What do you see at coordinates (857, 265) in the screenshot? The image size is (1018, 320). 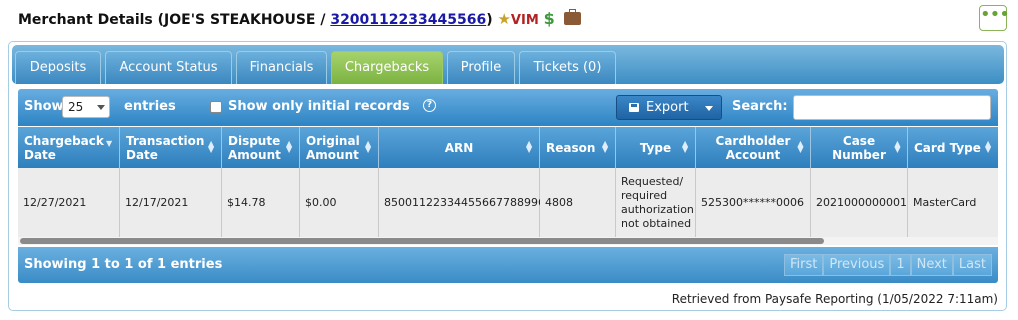 I see `pager-previous-button: Previous` at bounding box center [857, 265].